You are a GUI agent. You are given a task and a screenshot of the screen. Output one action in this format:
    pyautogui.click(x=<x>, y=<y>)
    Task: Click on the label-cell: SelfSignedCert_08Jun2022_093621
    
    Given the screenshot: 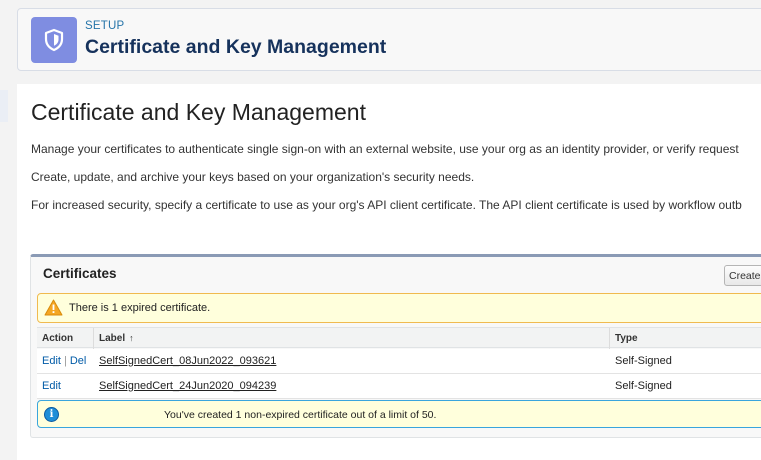 What is the action you would take?
    pyautogui.click(x=187, y=361)
    